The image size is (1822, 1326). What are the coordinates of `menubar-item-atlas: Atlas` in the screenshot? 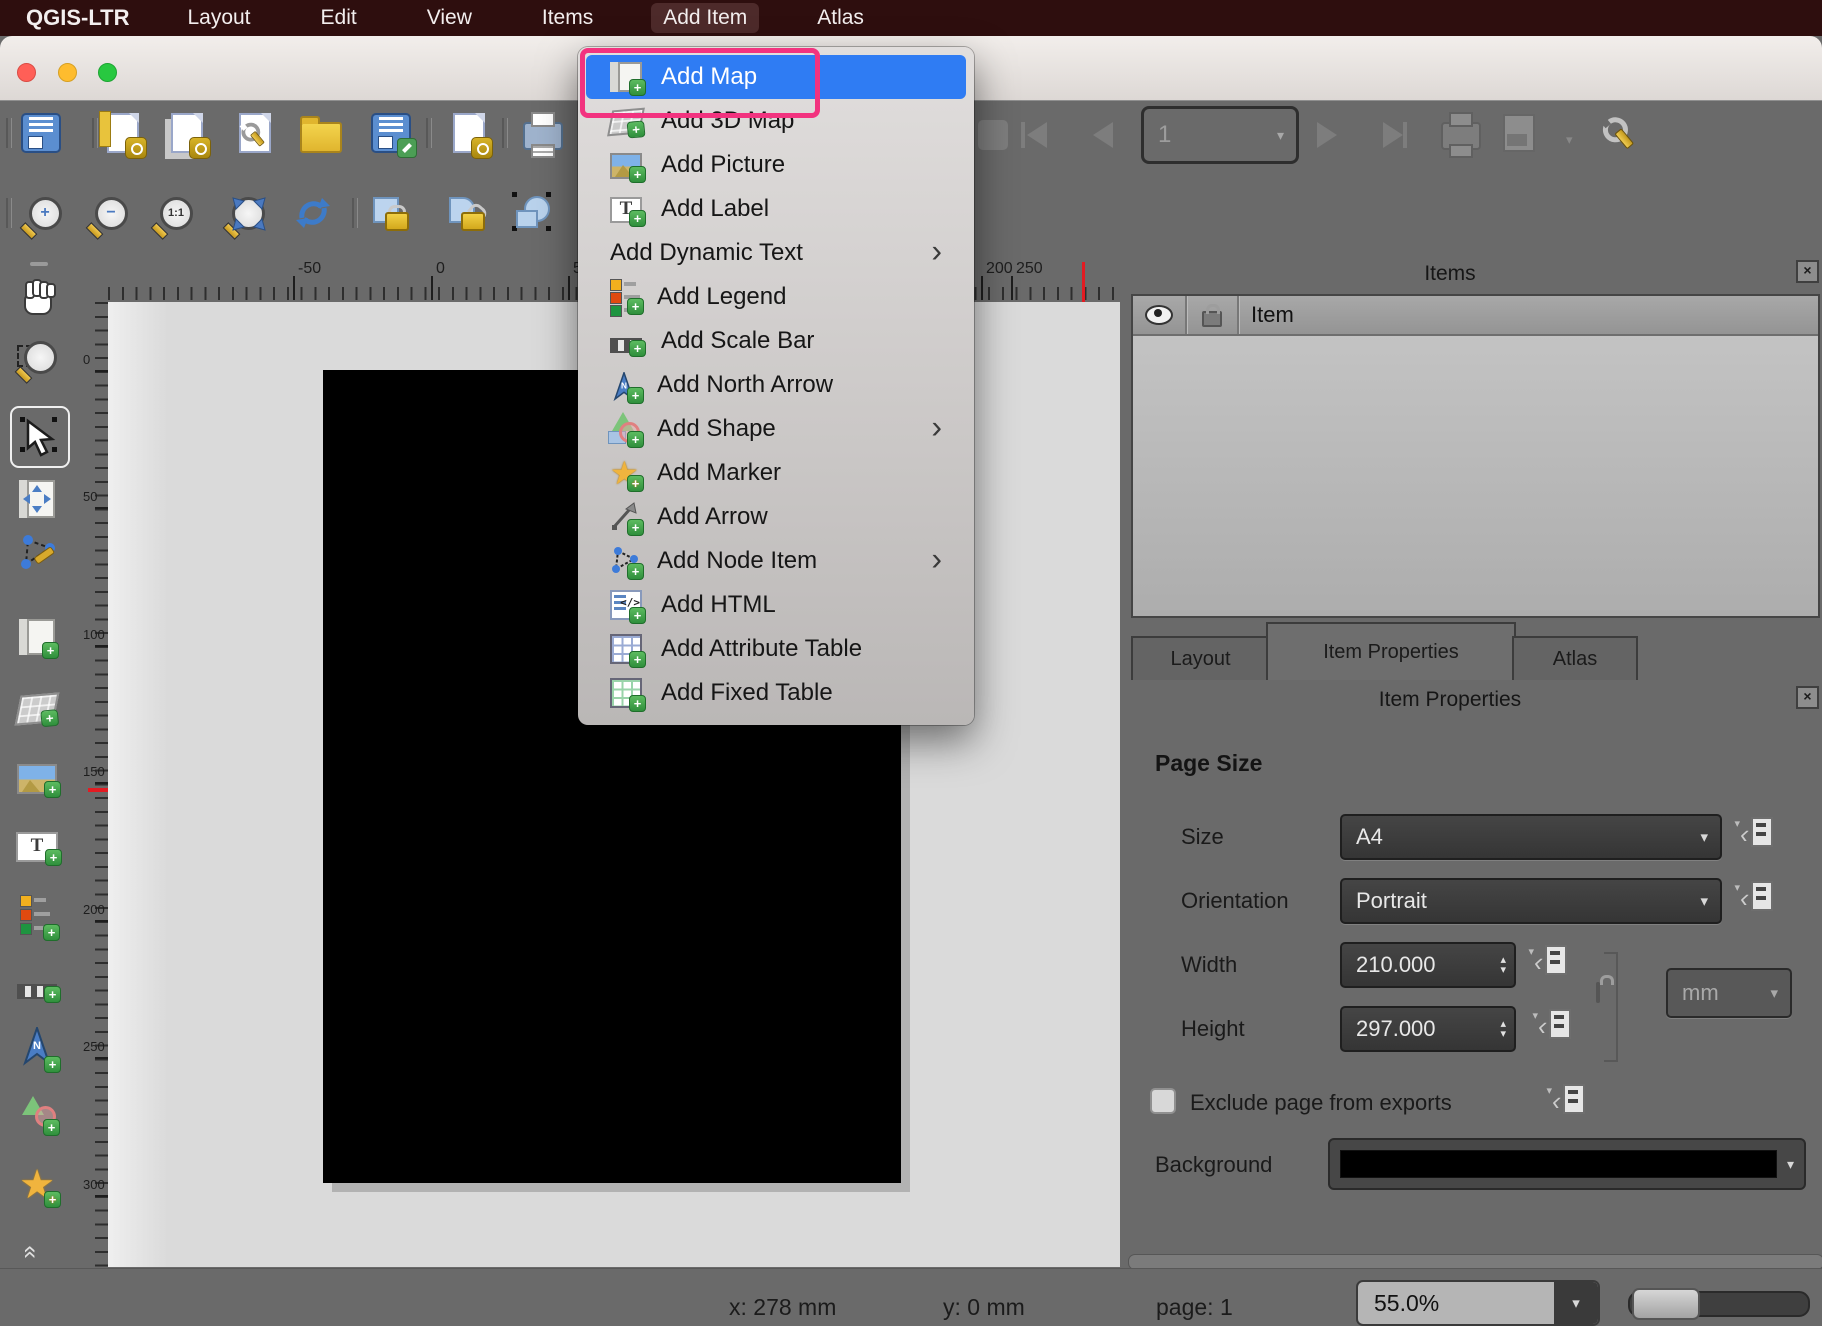 It's located at (840, 18).